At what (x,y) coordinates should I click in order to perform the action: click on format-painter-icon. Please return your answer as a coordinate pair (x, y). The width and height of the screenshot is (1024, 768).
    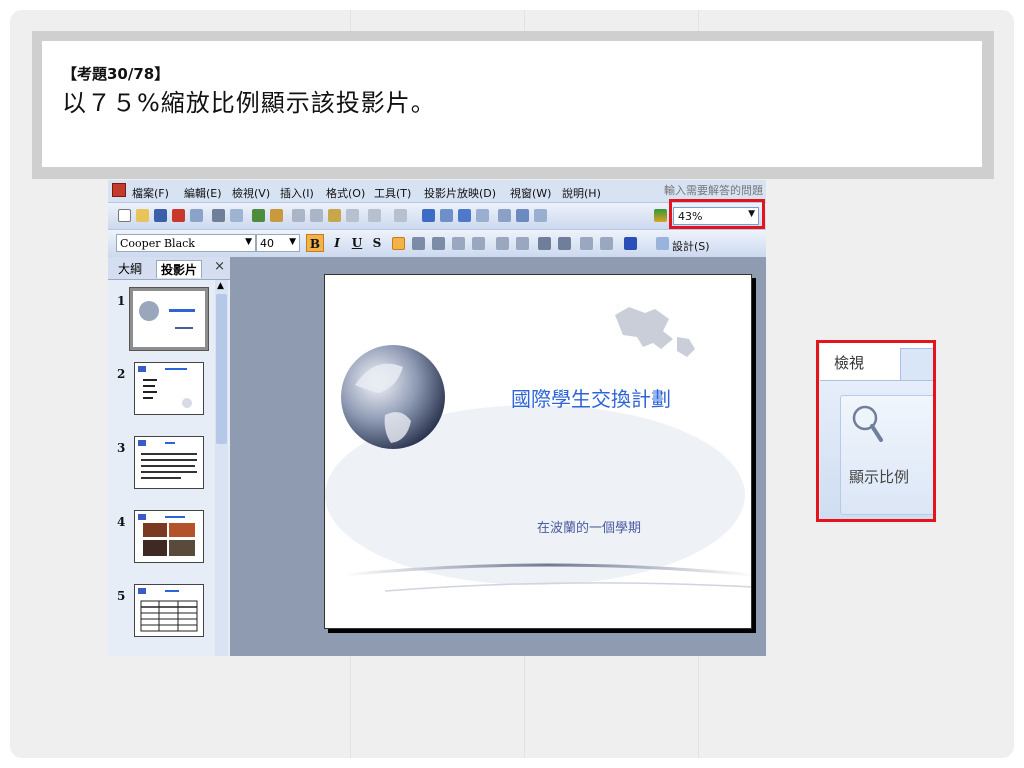
    Looking at the image, I should click on (352, 215).